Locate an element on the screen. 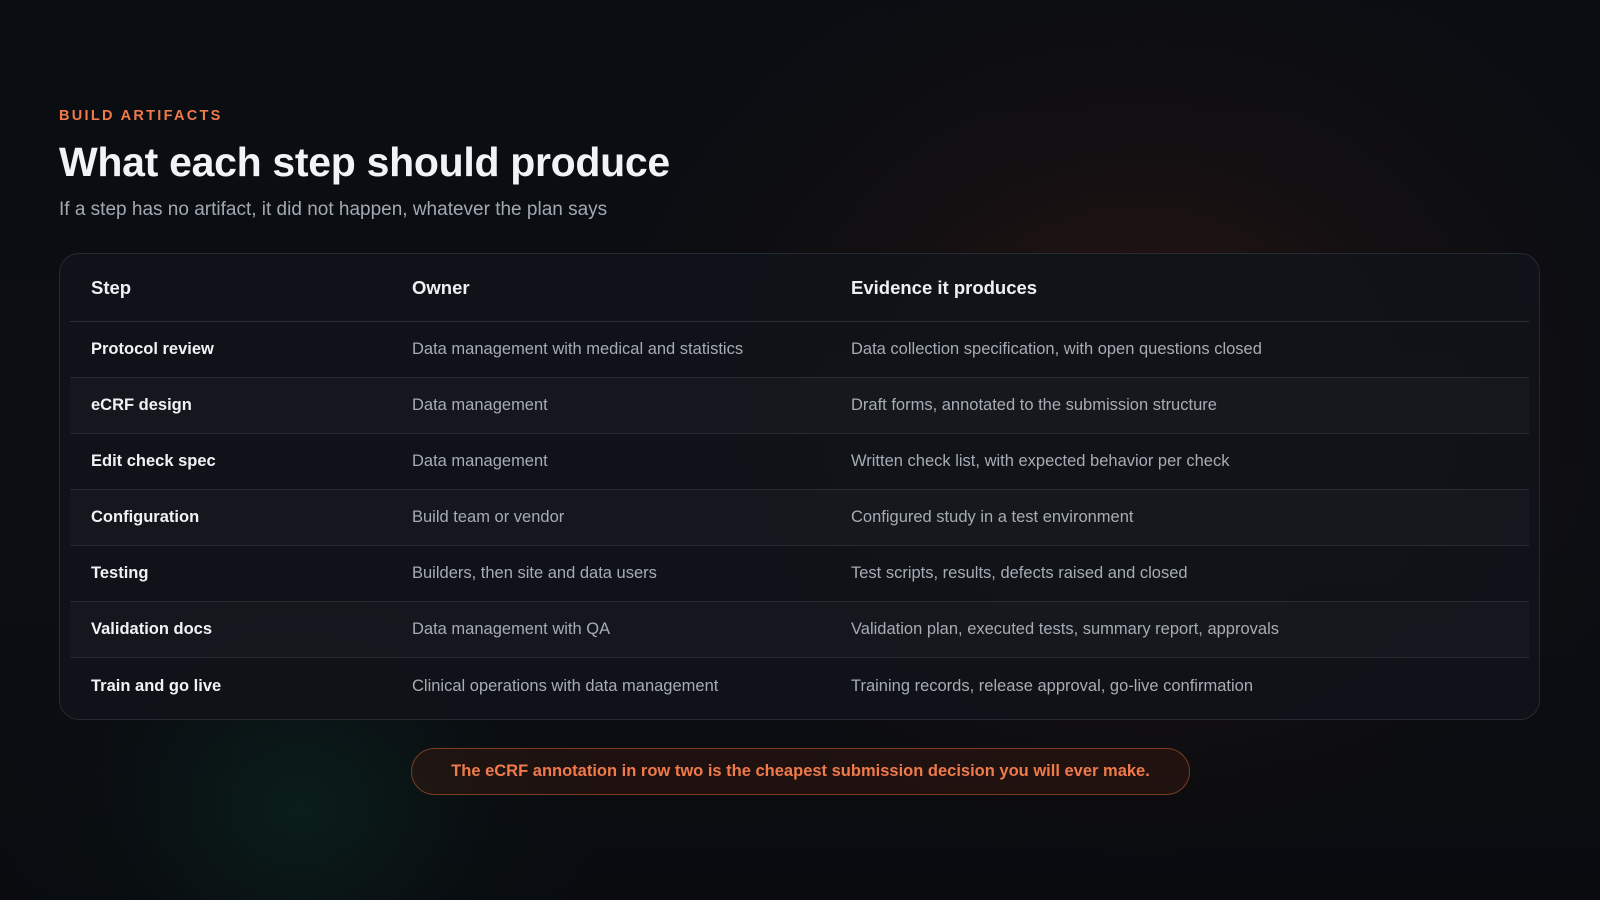 The width and height of the screenshot is (1600, 900). step-cell: Configuration is located at coordinates (230, 517).